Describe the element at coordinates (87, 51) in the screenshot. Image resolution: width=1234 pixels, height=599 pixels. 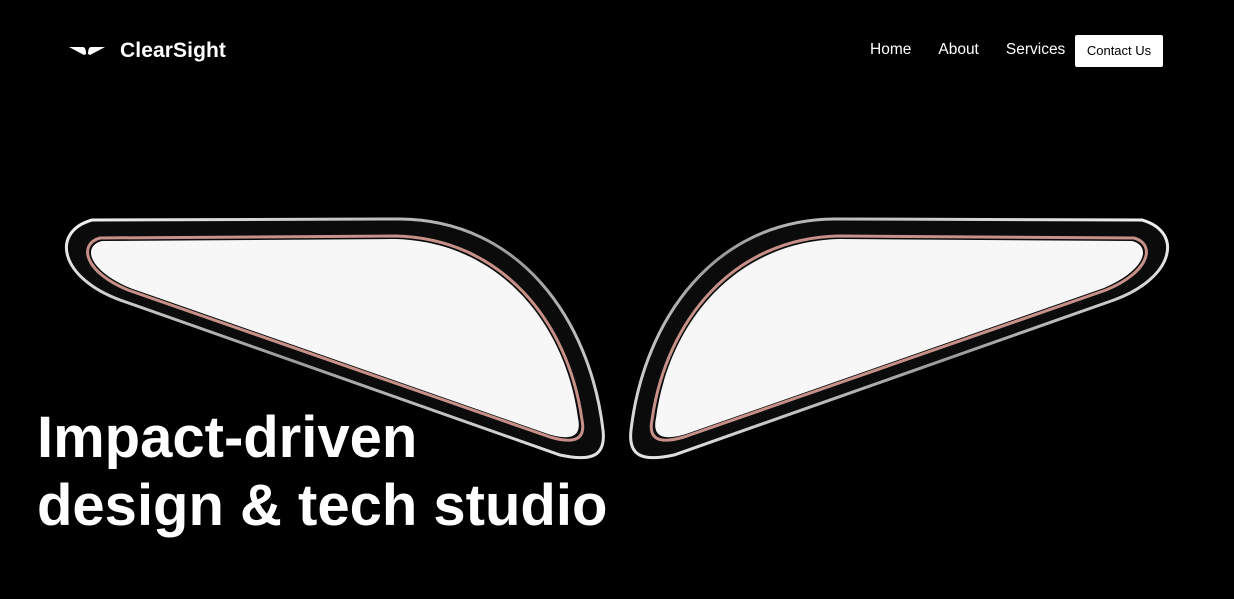
I see `wing-logo-icon` at that location.